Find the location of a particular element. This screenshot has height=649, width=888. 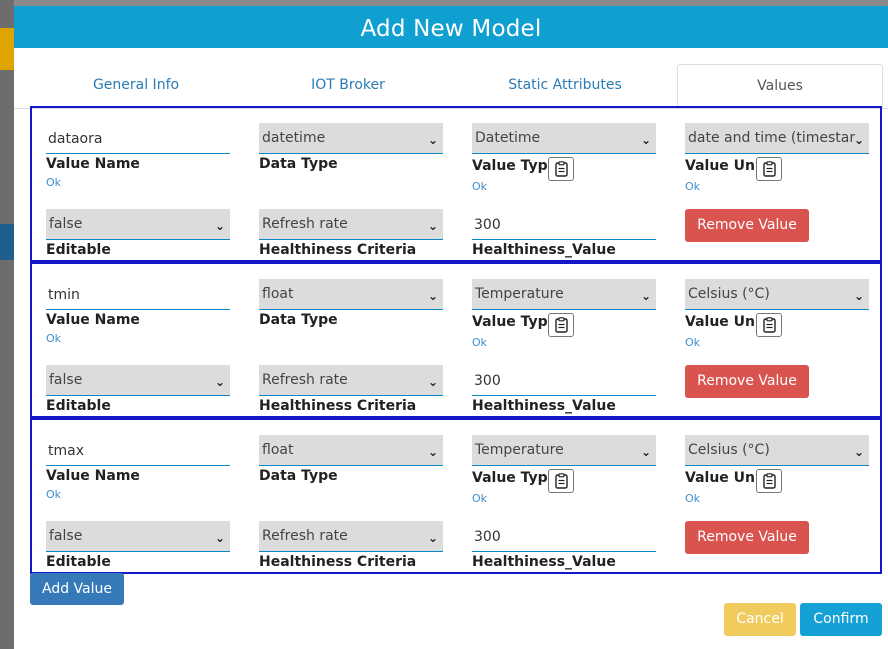

value-unit-value: date and time (timestar is located at coordinates (772, 138).